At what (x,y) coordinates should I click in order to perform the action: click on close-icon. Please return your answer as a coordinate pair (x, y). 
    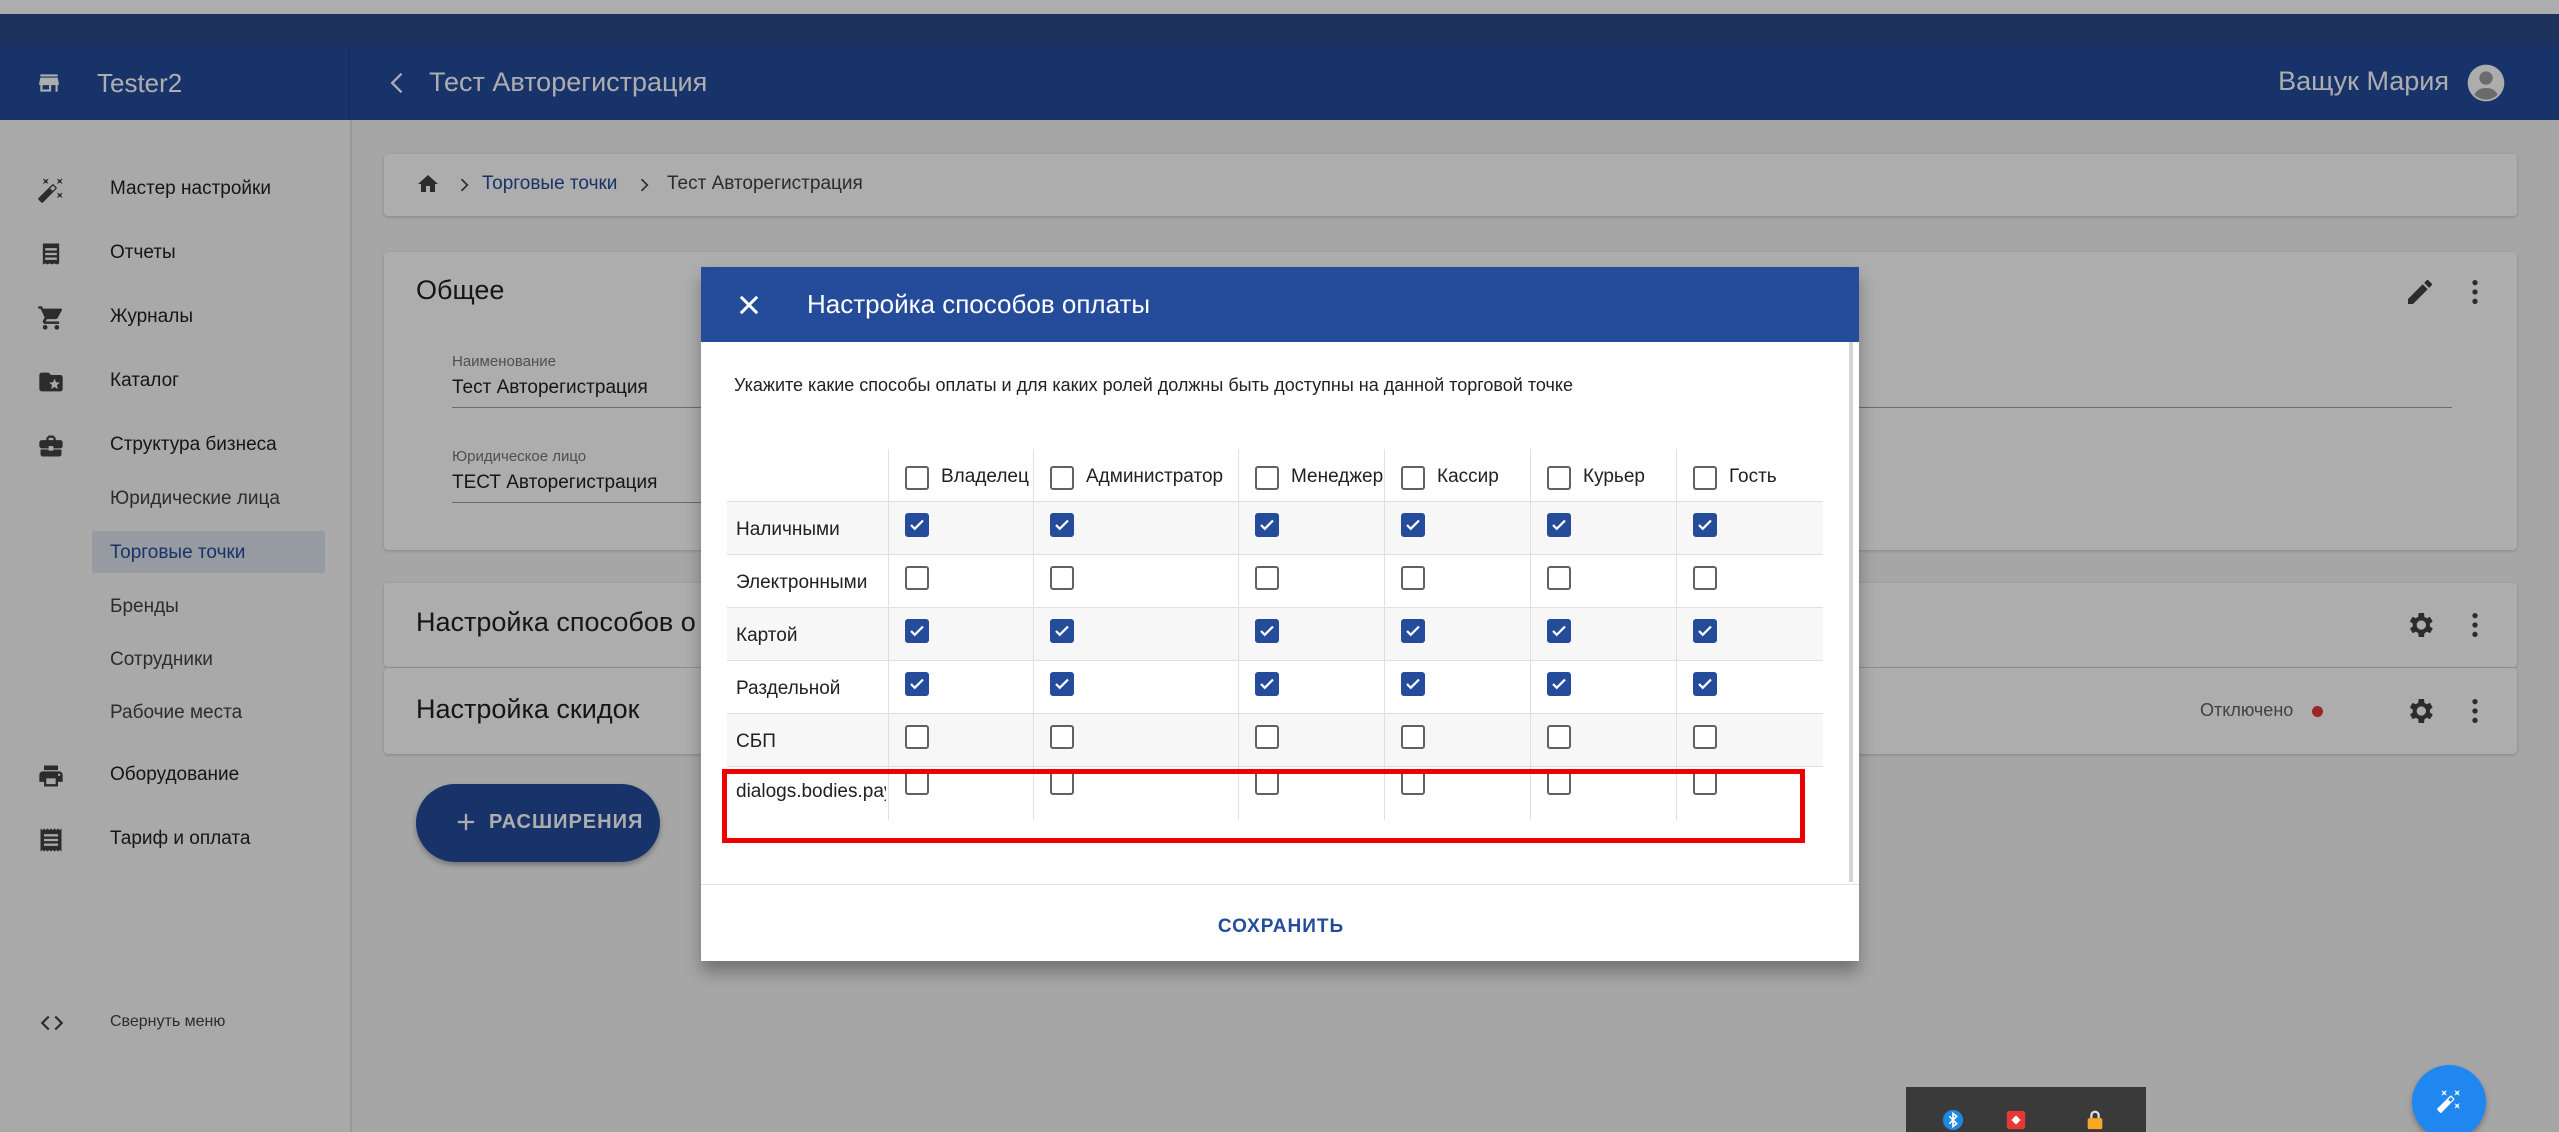
    Looking at the image, I should click on (749, 305).